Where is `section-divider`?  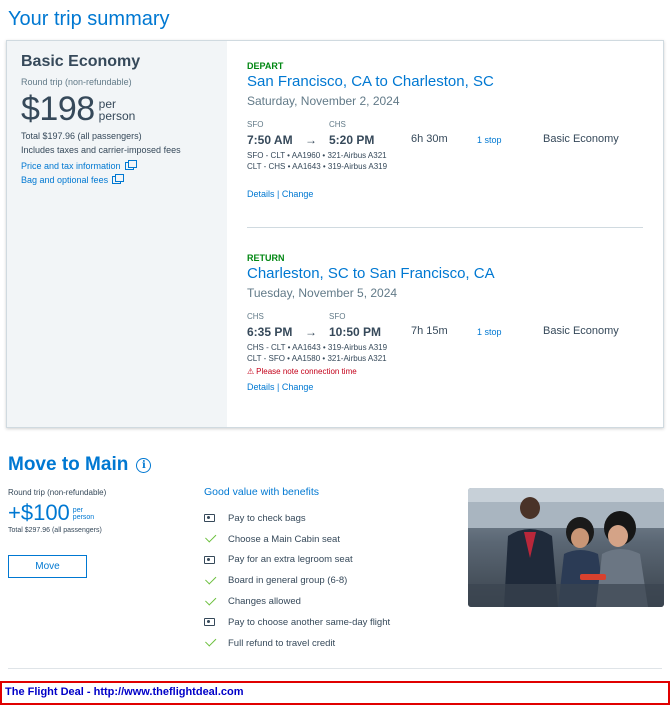
section-divider is located at coordinates (335, 668).